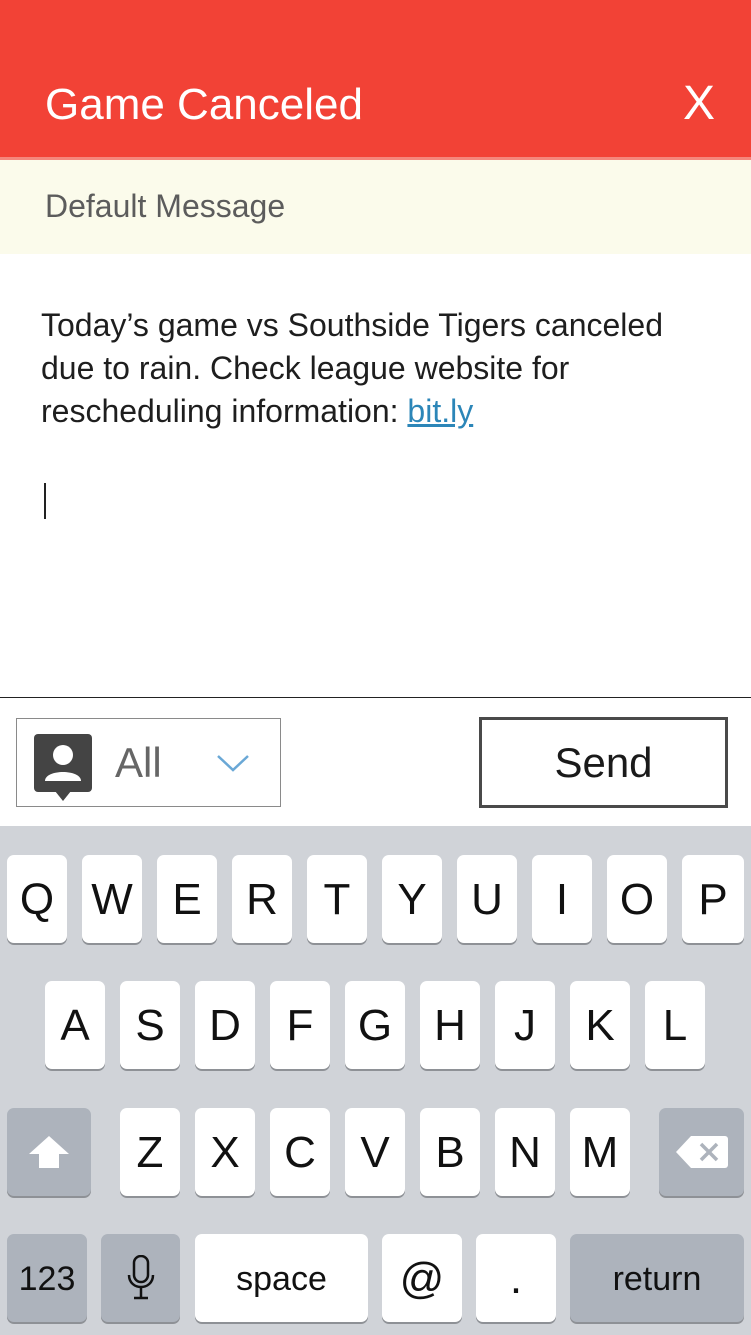 This screenshot has height=1335, width=751. What do you see at coordinates (525, 1152) in the screenshot?
I see `key-n: N` at bounding box center [525, 1152].